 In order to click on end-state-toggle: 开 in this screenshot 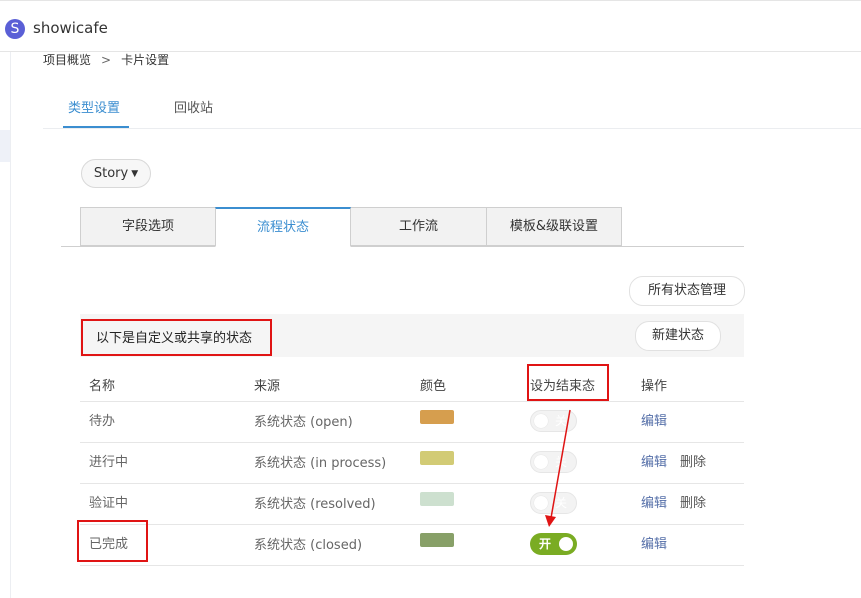, I will do `click(553, 544)`.